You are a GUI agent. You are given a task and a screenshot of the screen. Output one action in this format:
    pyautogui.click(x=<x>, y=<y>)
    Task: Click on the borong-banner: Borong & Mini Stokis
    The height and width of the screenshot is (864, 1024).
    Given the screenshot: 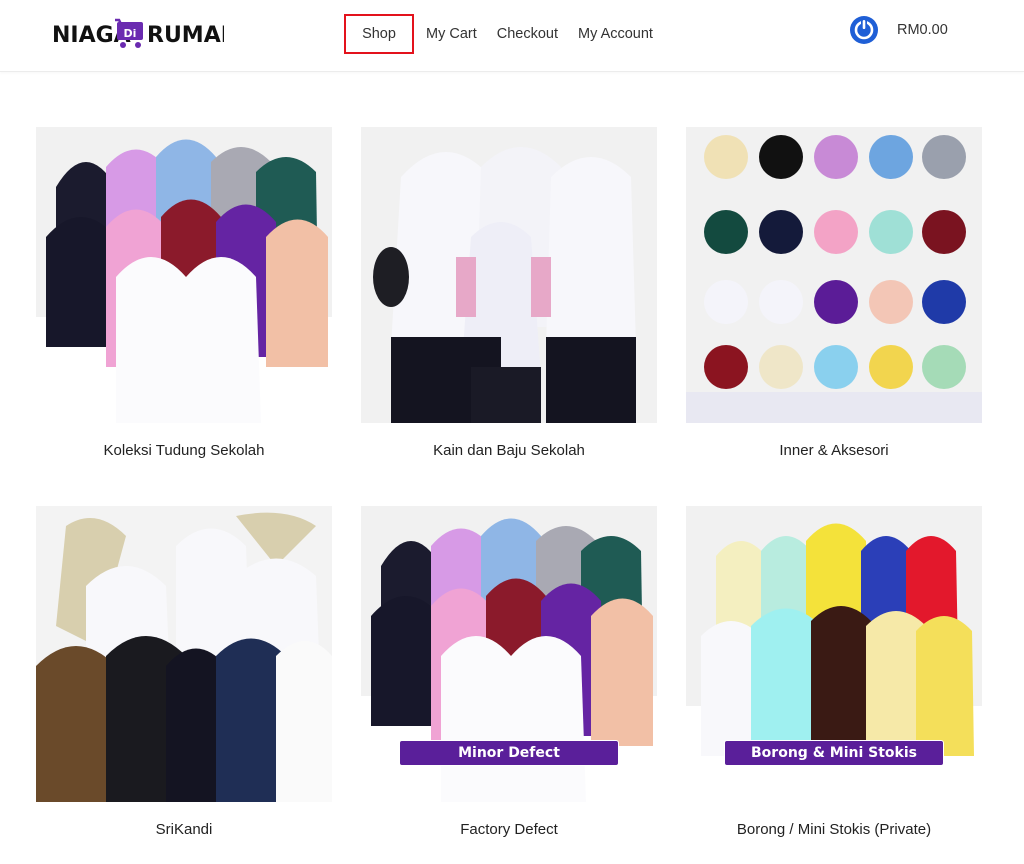 What is the action you would take?
    pyautogui.click(x=834, y=753)
    